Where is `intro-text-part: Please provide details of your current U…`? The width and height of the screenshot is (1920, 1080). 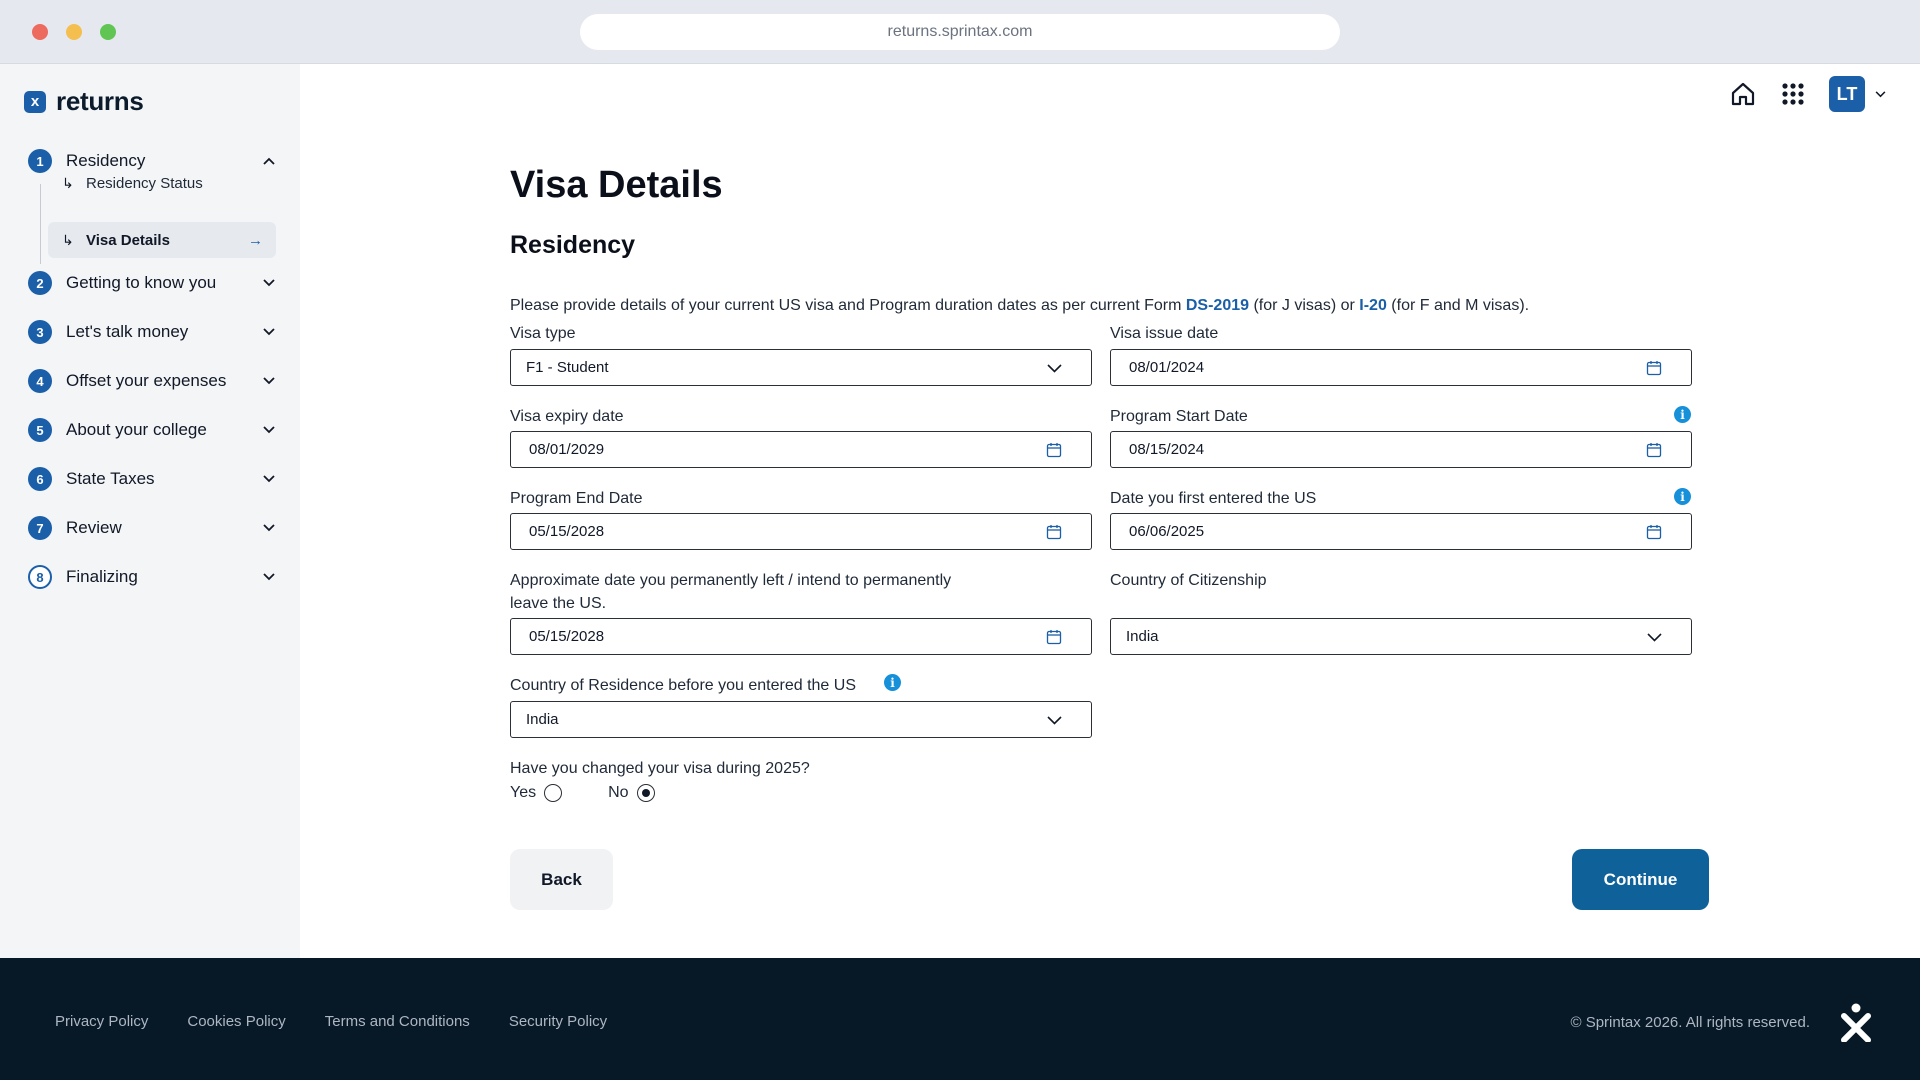
intro-text-part: Please provide details of your current U… is located at coordinates (848, 305).